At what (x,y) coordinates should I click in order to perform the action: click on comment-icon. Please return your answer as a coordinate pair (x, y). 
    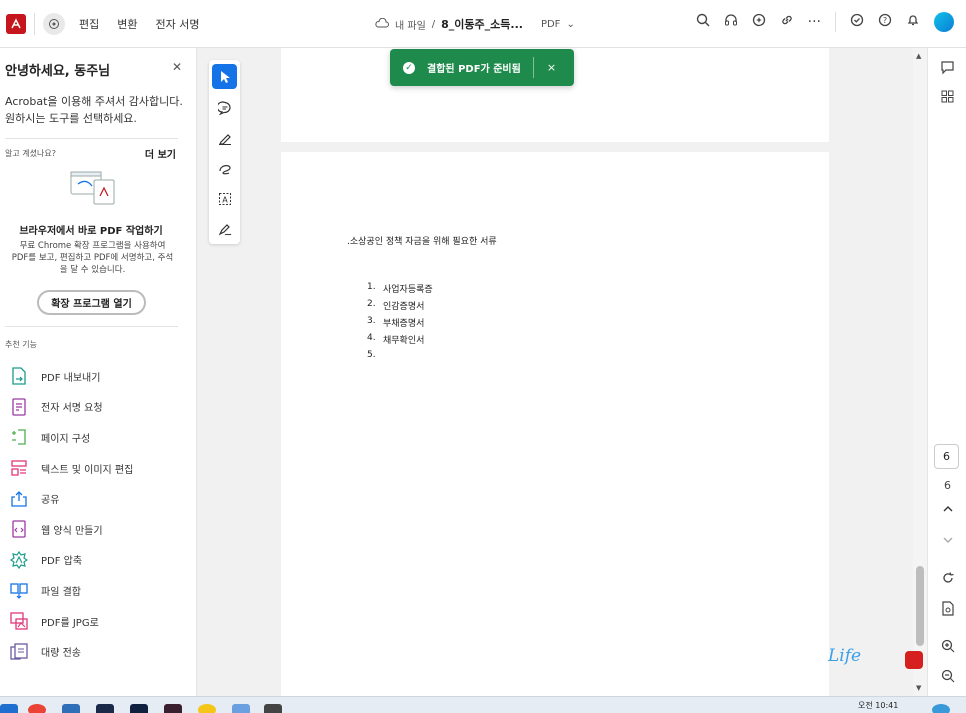
    Looking at the image, I should click on (224, 107).